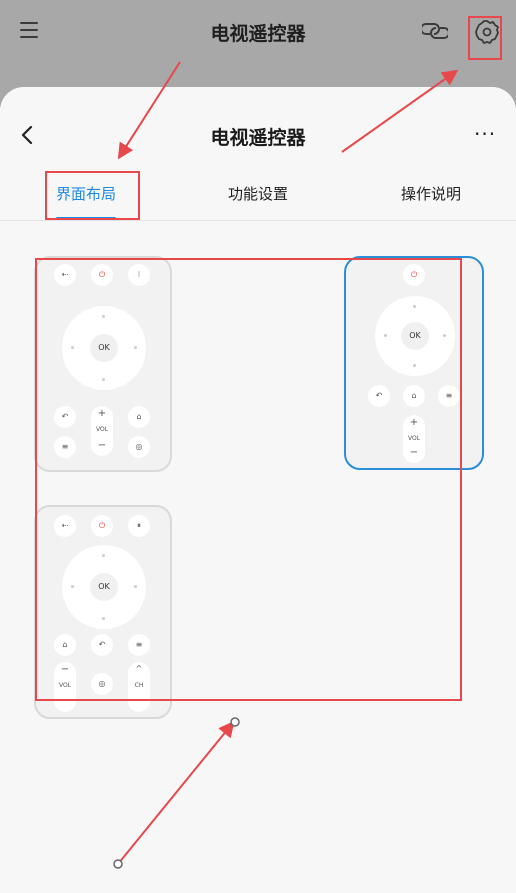  What do you see at coordinates (86, 218) in the screenshot?
I see `active-tab-indicator` at bounding box center [86, 218].